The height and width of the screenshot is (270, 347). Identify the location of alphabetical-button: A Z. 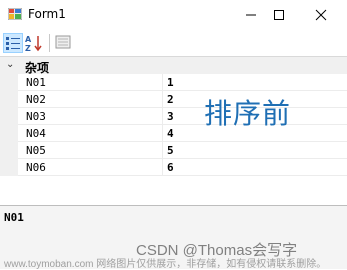
(34, 43).